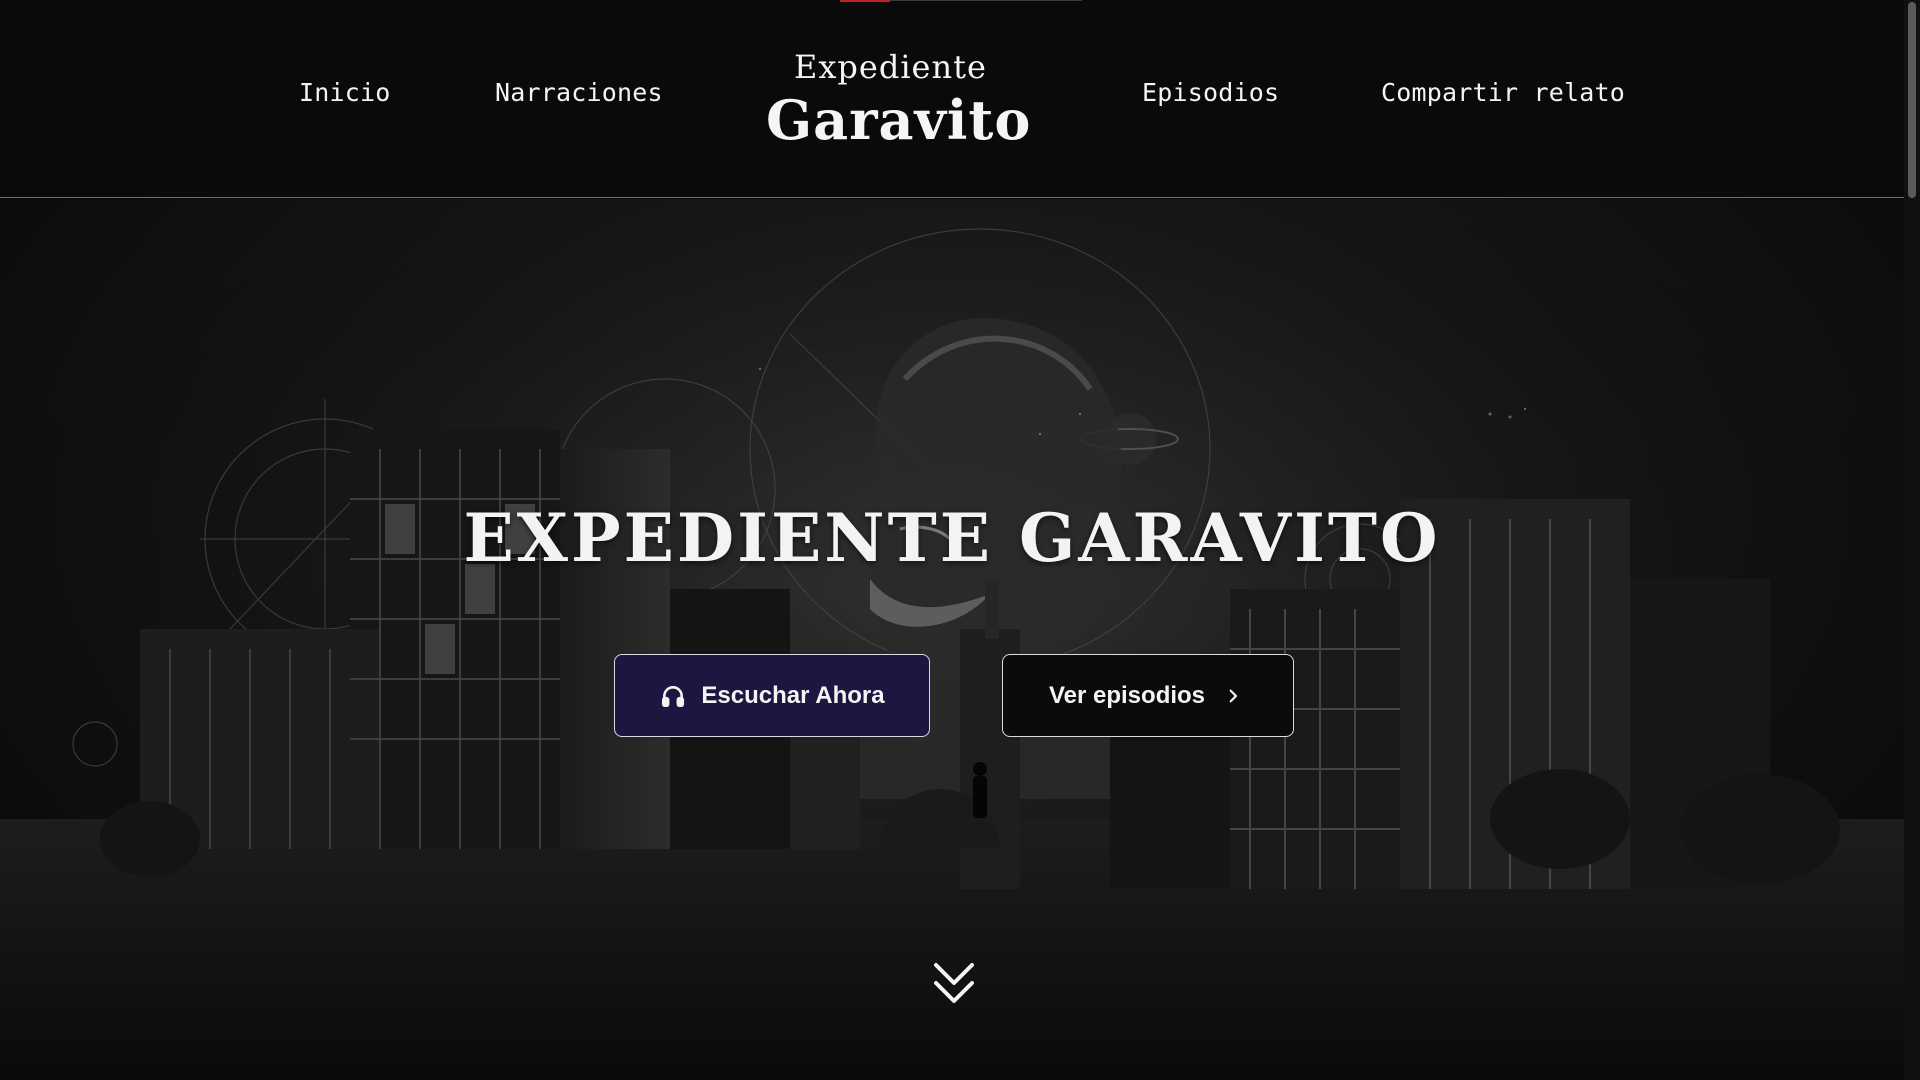 The height and width of the screenshot is (1080, 1920). I want to click on nav-link-inicio: Inicio, so click(345, 92).